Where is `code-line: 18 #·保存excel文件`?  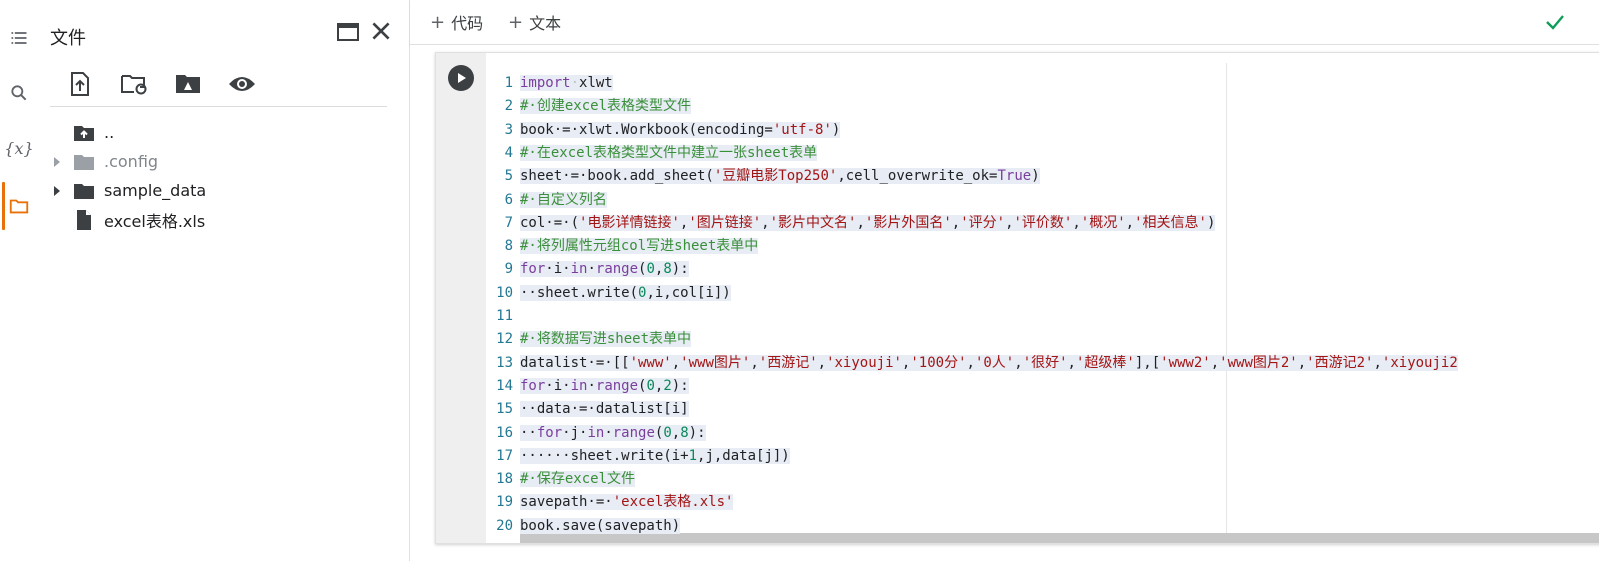
code-line: 18 #·保存excel文件 is located at coordinates (1042, 479).